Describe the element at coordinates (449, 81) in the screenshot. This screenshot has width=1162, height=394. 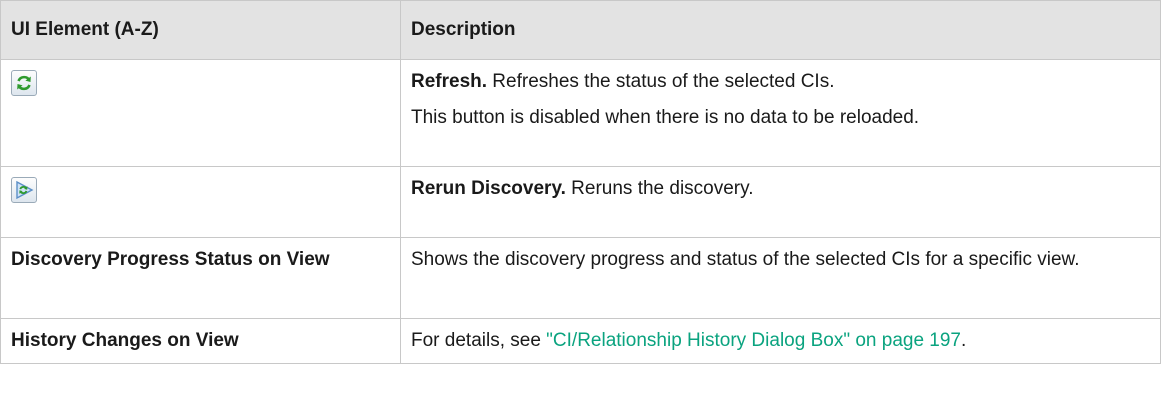
I see `refresh-label: Refresh.` at that location.